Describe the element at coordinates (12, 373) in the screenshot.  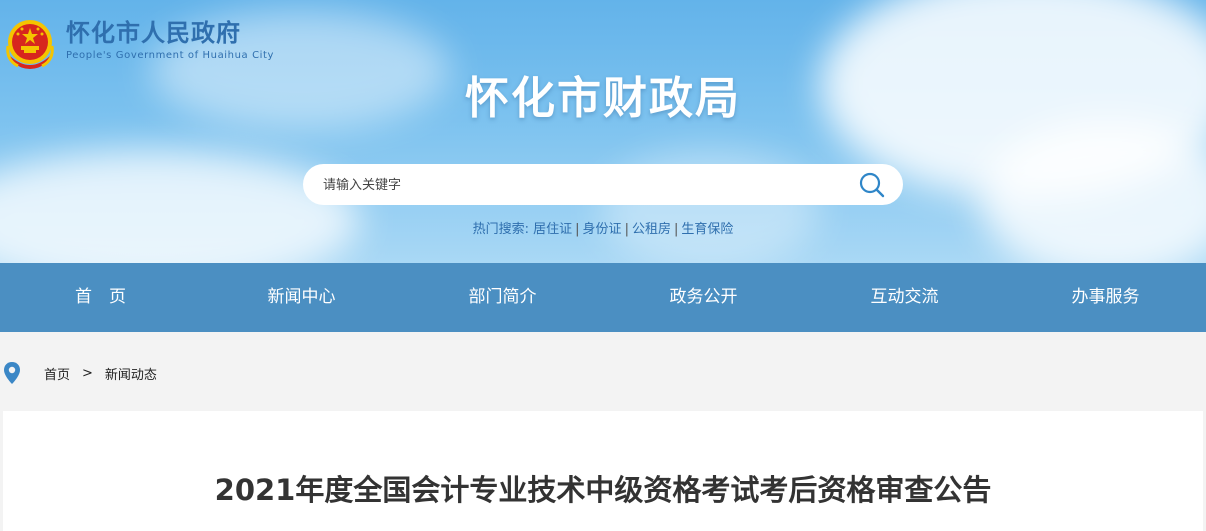
I see `location-pin-icon` at that location.